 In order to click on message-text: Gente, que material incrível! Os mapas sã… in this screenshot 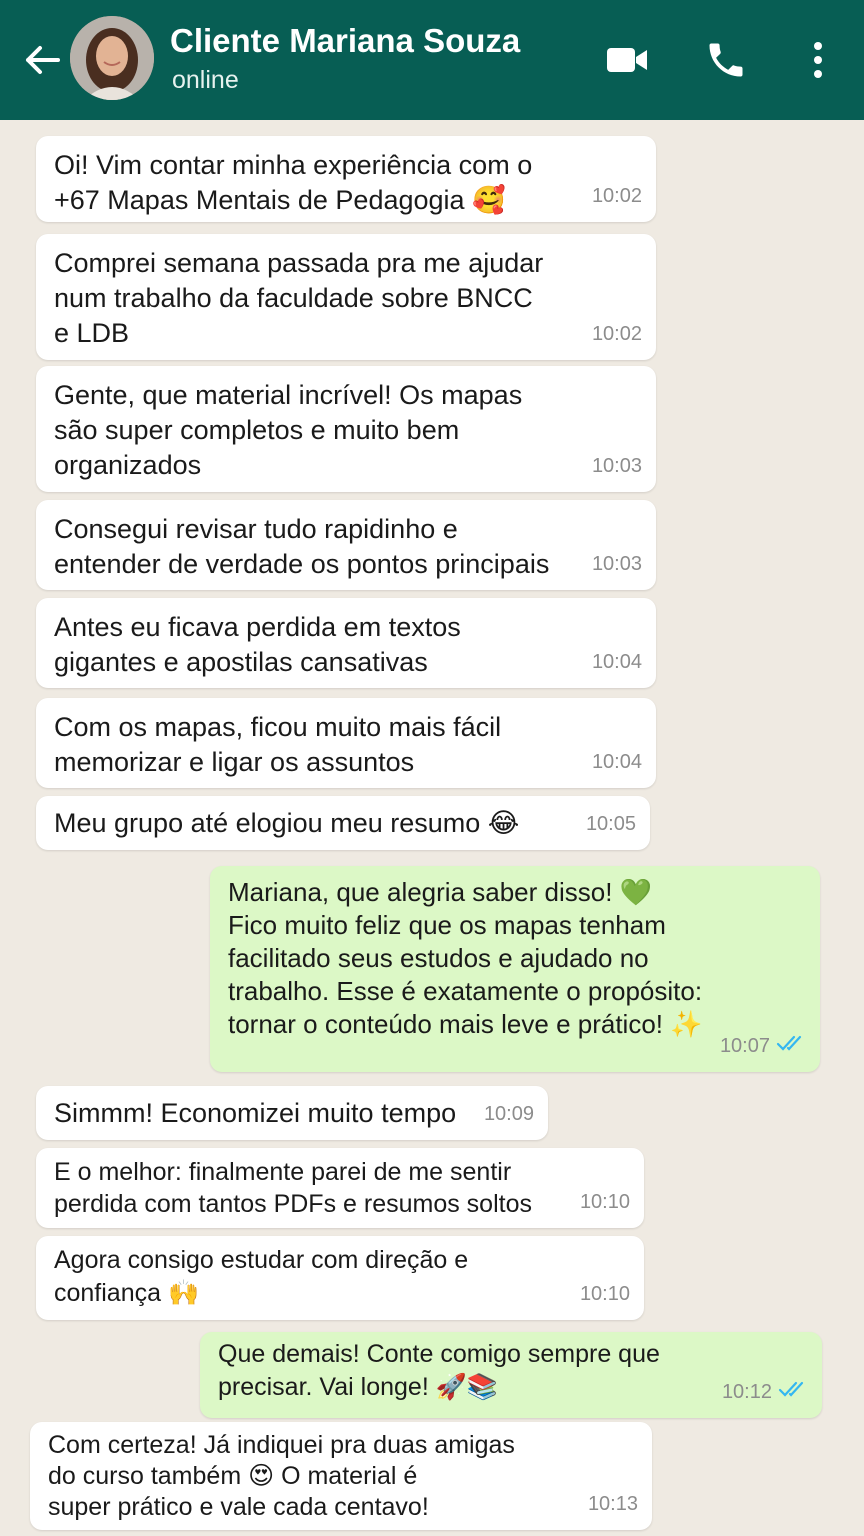, I will do `click(288, 430)`.